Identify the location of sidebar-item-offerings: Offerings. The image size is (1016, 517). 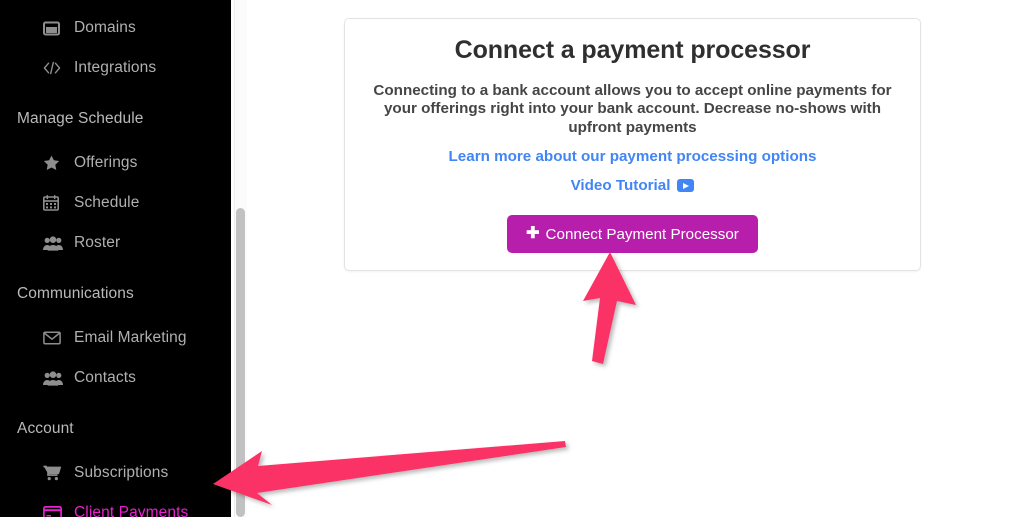
(115, 163).